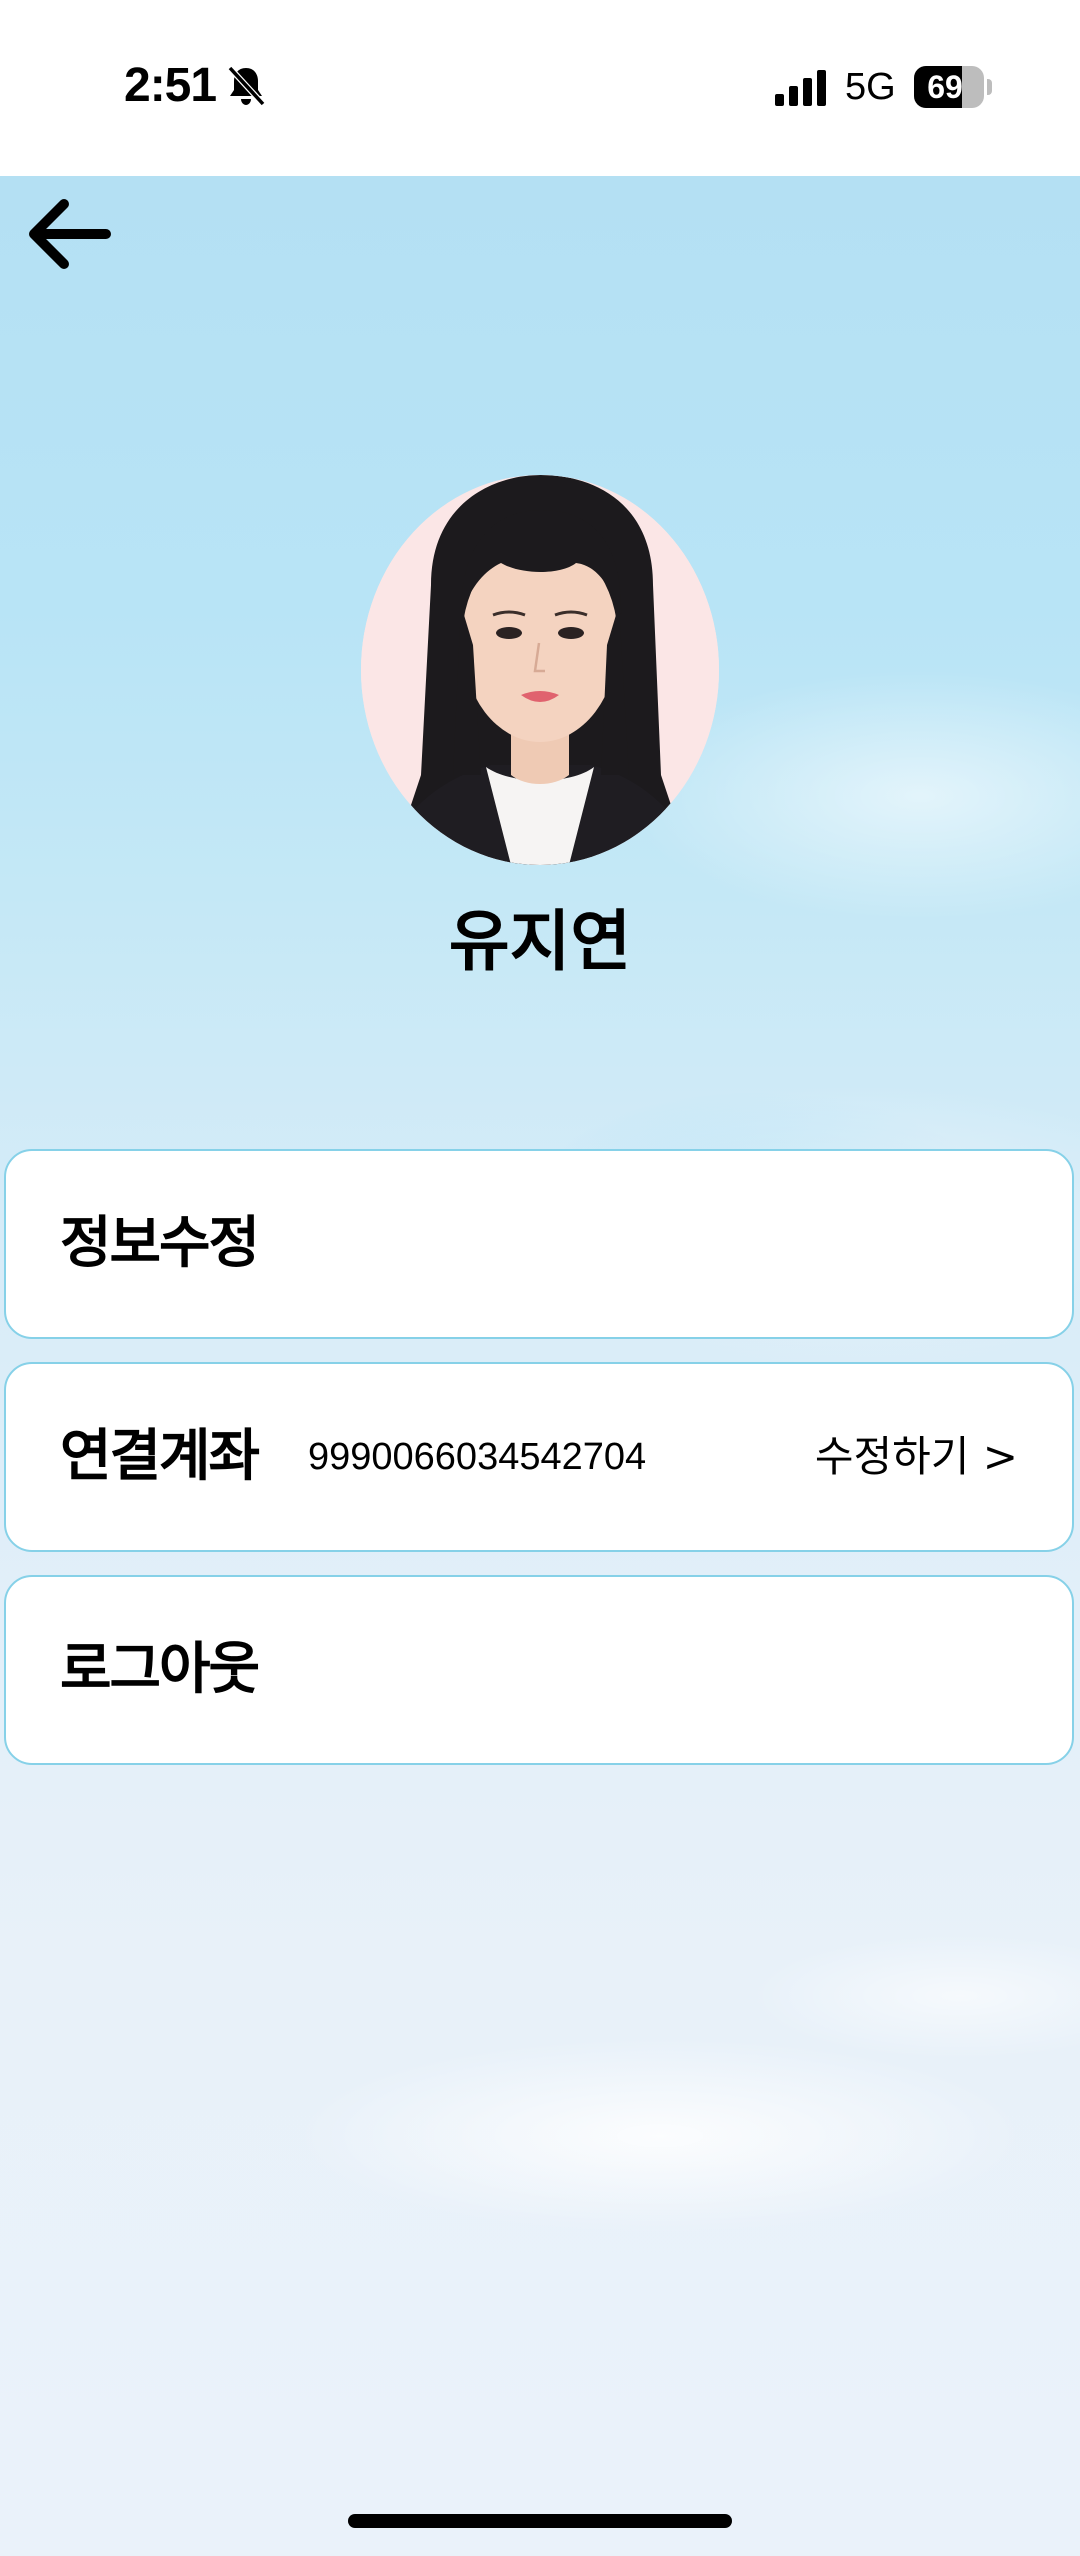 This screenshot has height=2556, width=1080. I want to click on linked-account-label: 연결계좌, so click(160, 1456).